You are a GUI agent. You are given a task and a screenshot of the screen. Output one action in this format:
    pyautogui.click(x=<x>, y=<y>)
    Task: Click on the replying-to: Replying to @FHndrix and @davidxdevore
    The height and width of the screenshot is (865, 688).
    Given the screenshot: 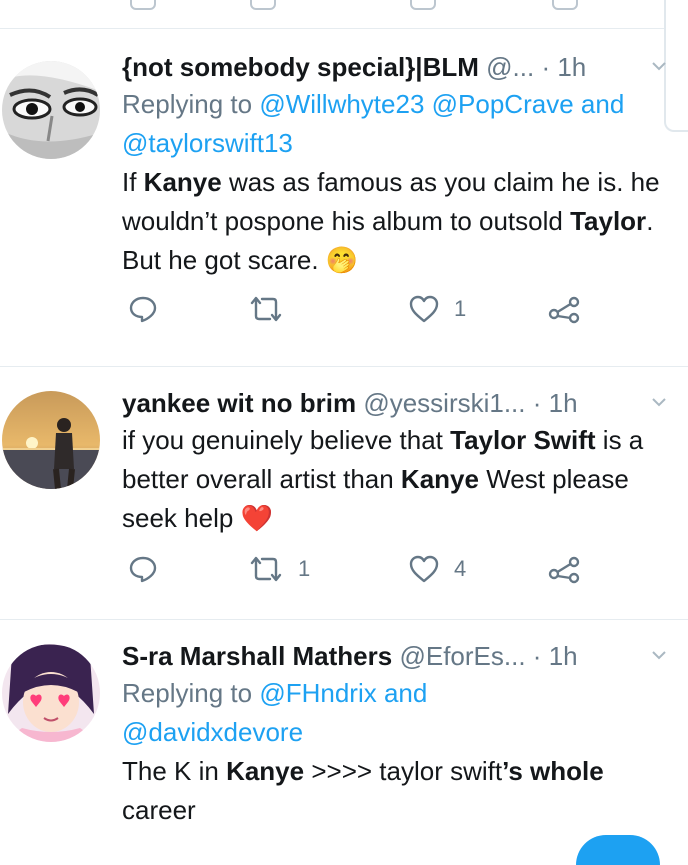 What is the action you would take?
    pyautogui.click(x=394, y=713)
    